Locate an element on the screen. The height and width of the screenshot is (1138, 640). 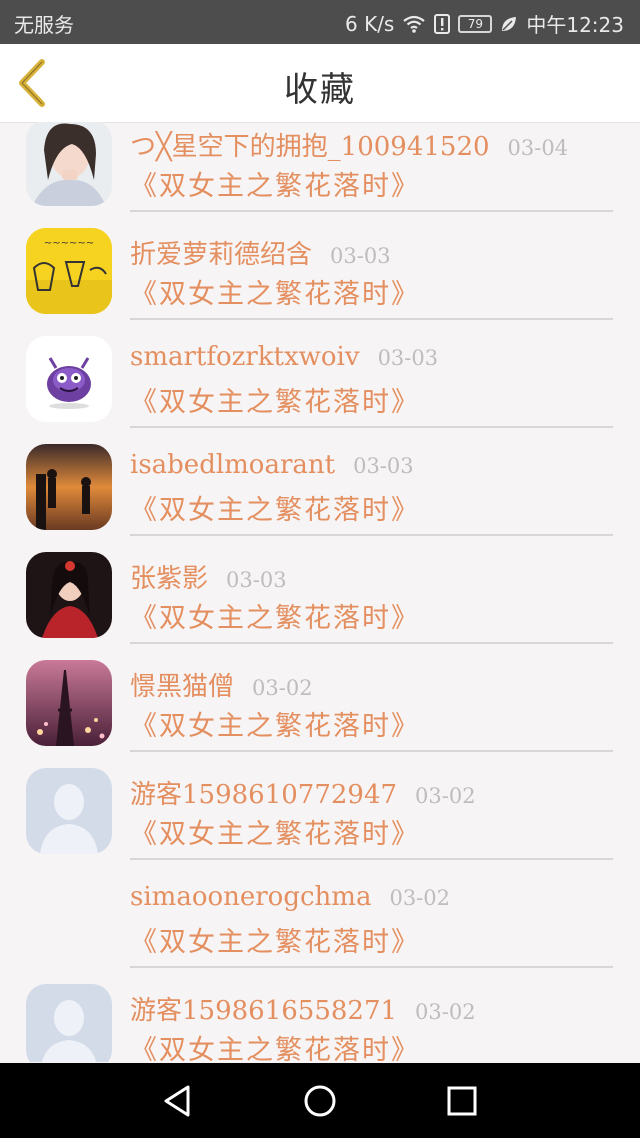
date: 03-04 is located at coordinates (538, 148).